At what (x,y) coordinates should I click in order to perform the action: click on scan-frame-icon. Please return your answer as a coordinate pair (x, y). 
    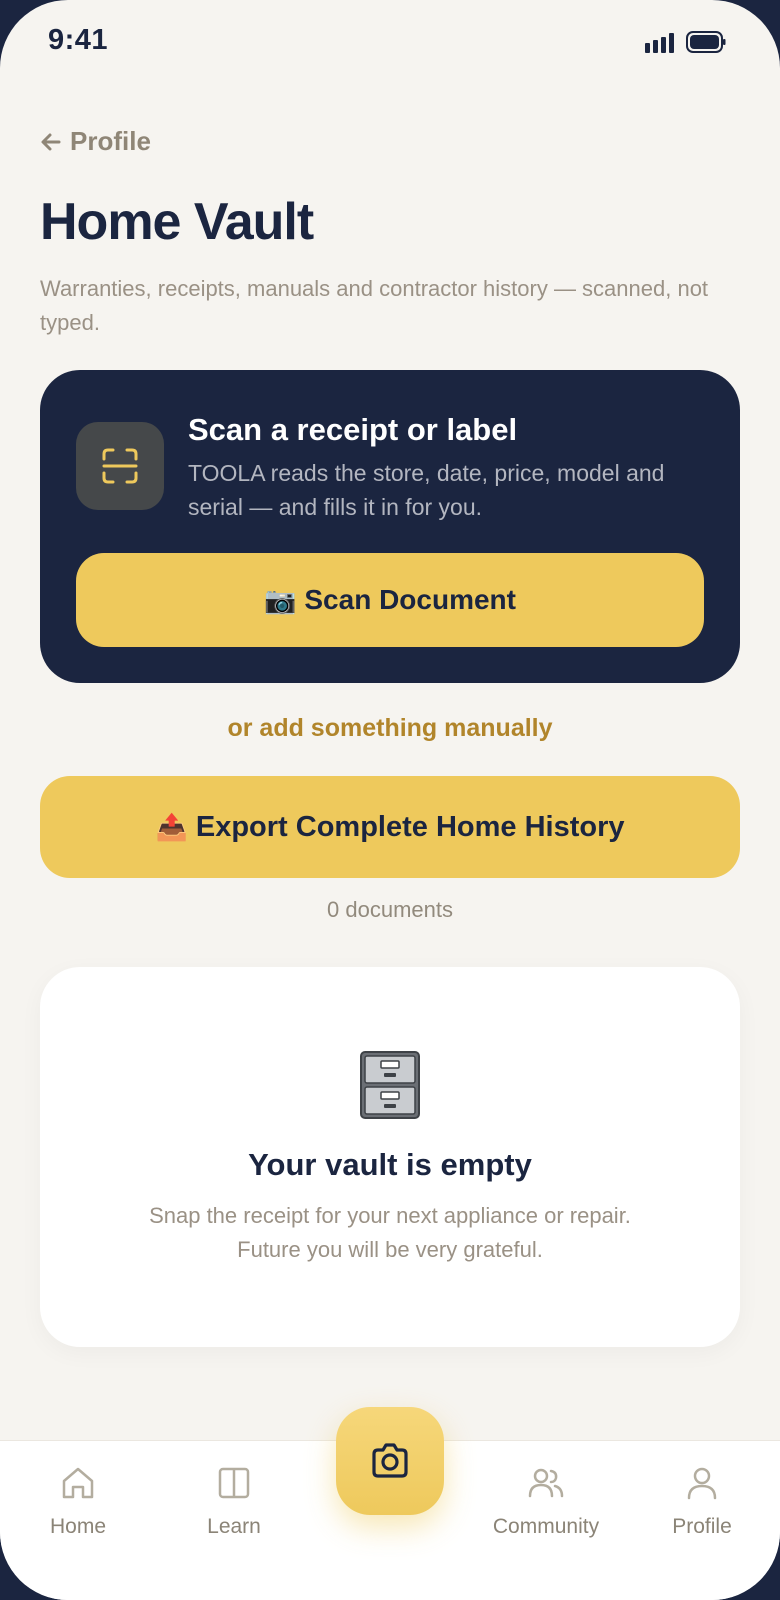
    Looking at the image, I should click on (120, 466).